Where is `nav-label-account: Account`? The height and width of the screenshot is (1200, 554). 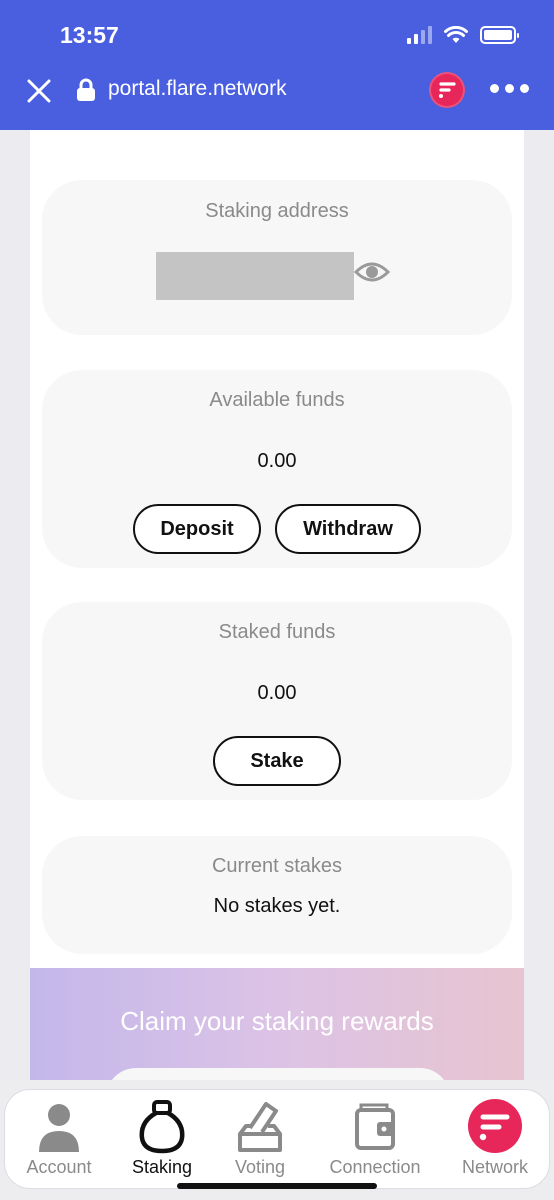 nav-label-account: Account is located at coordinates (59, 1167).